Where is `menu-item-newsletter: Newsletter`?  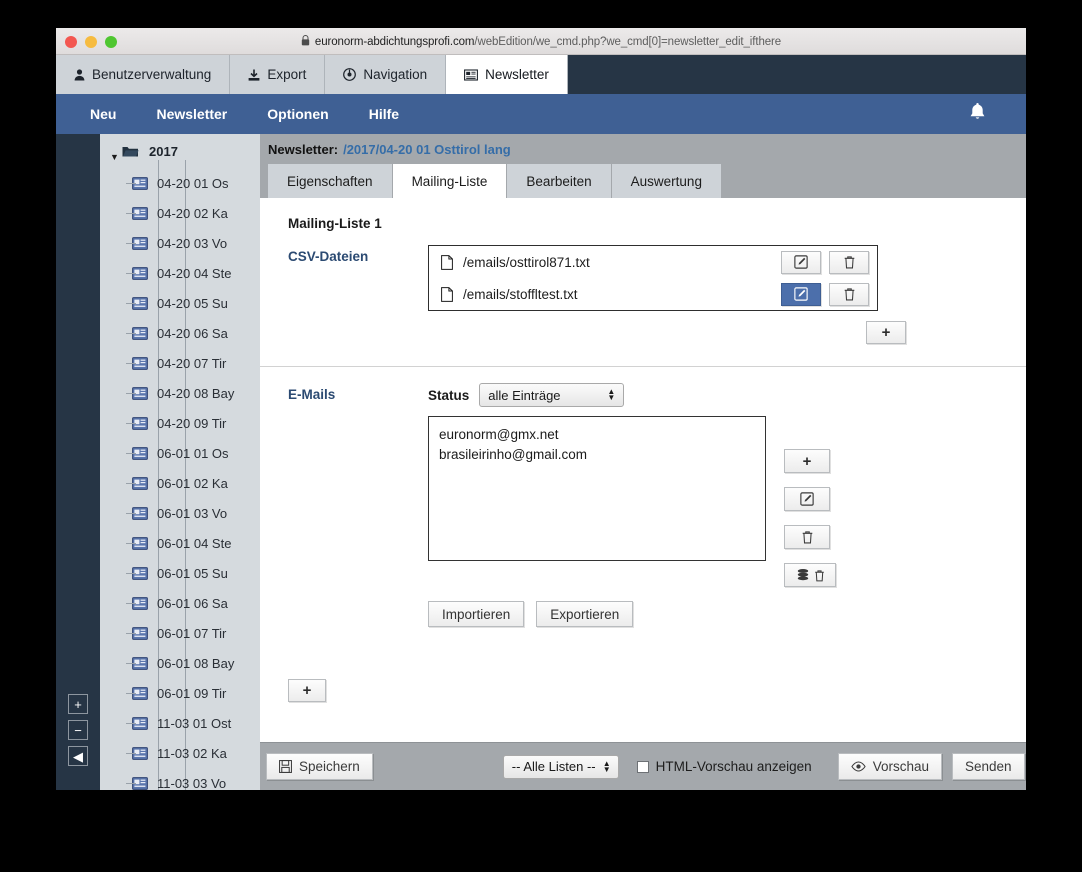 menu-item-newsletter: Newsletter is located at coordinates (191, 114).